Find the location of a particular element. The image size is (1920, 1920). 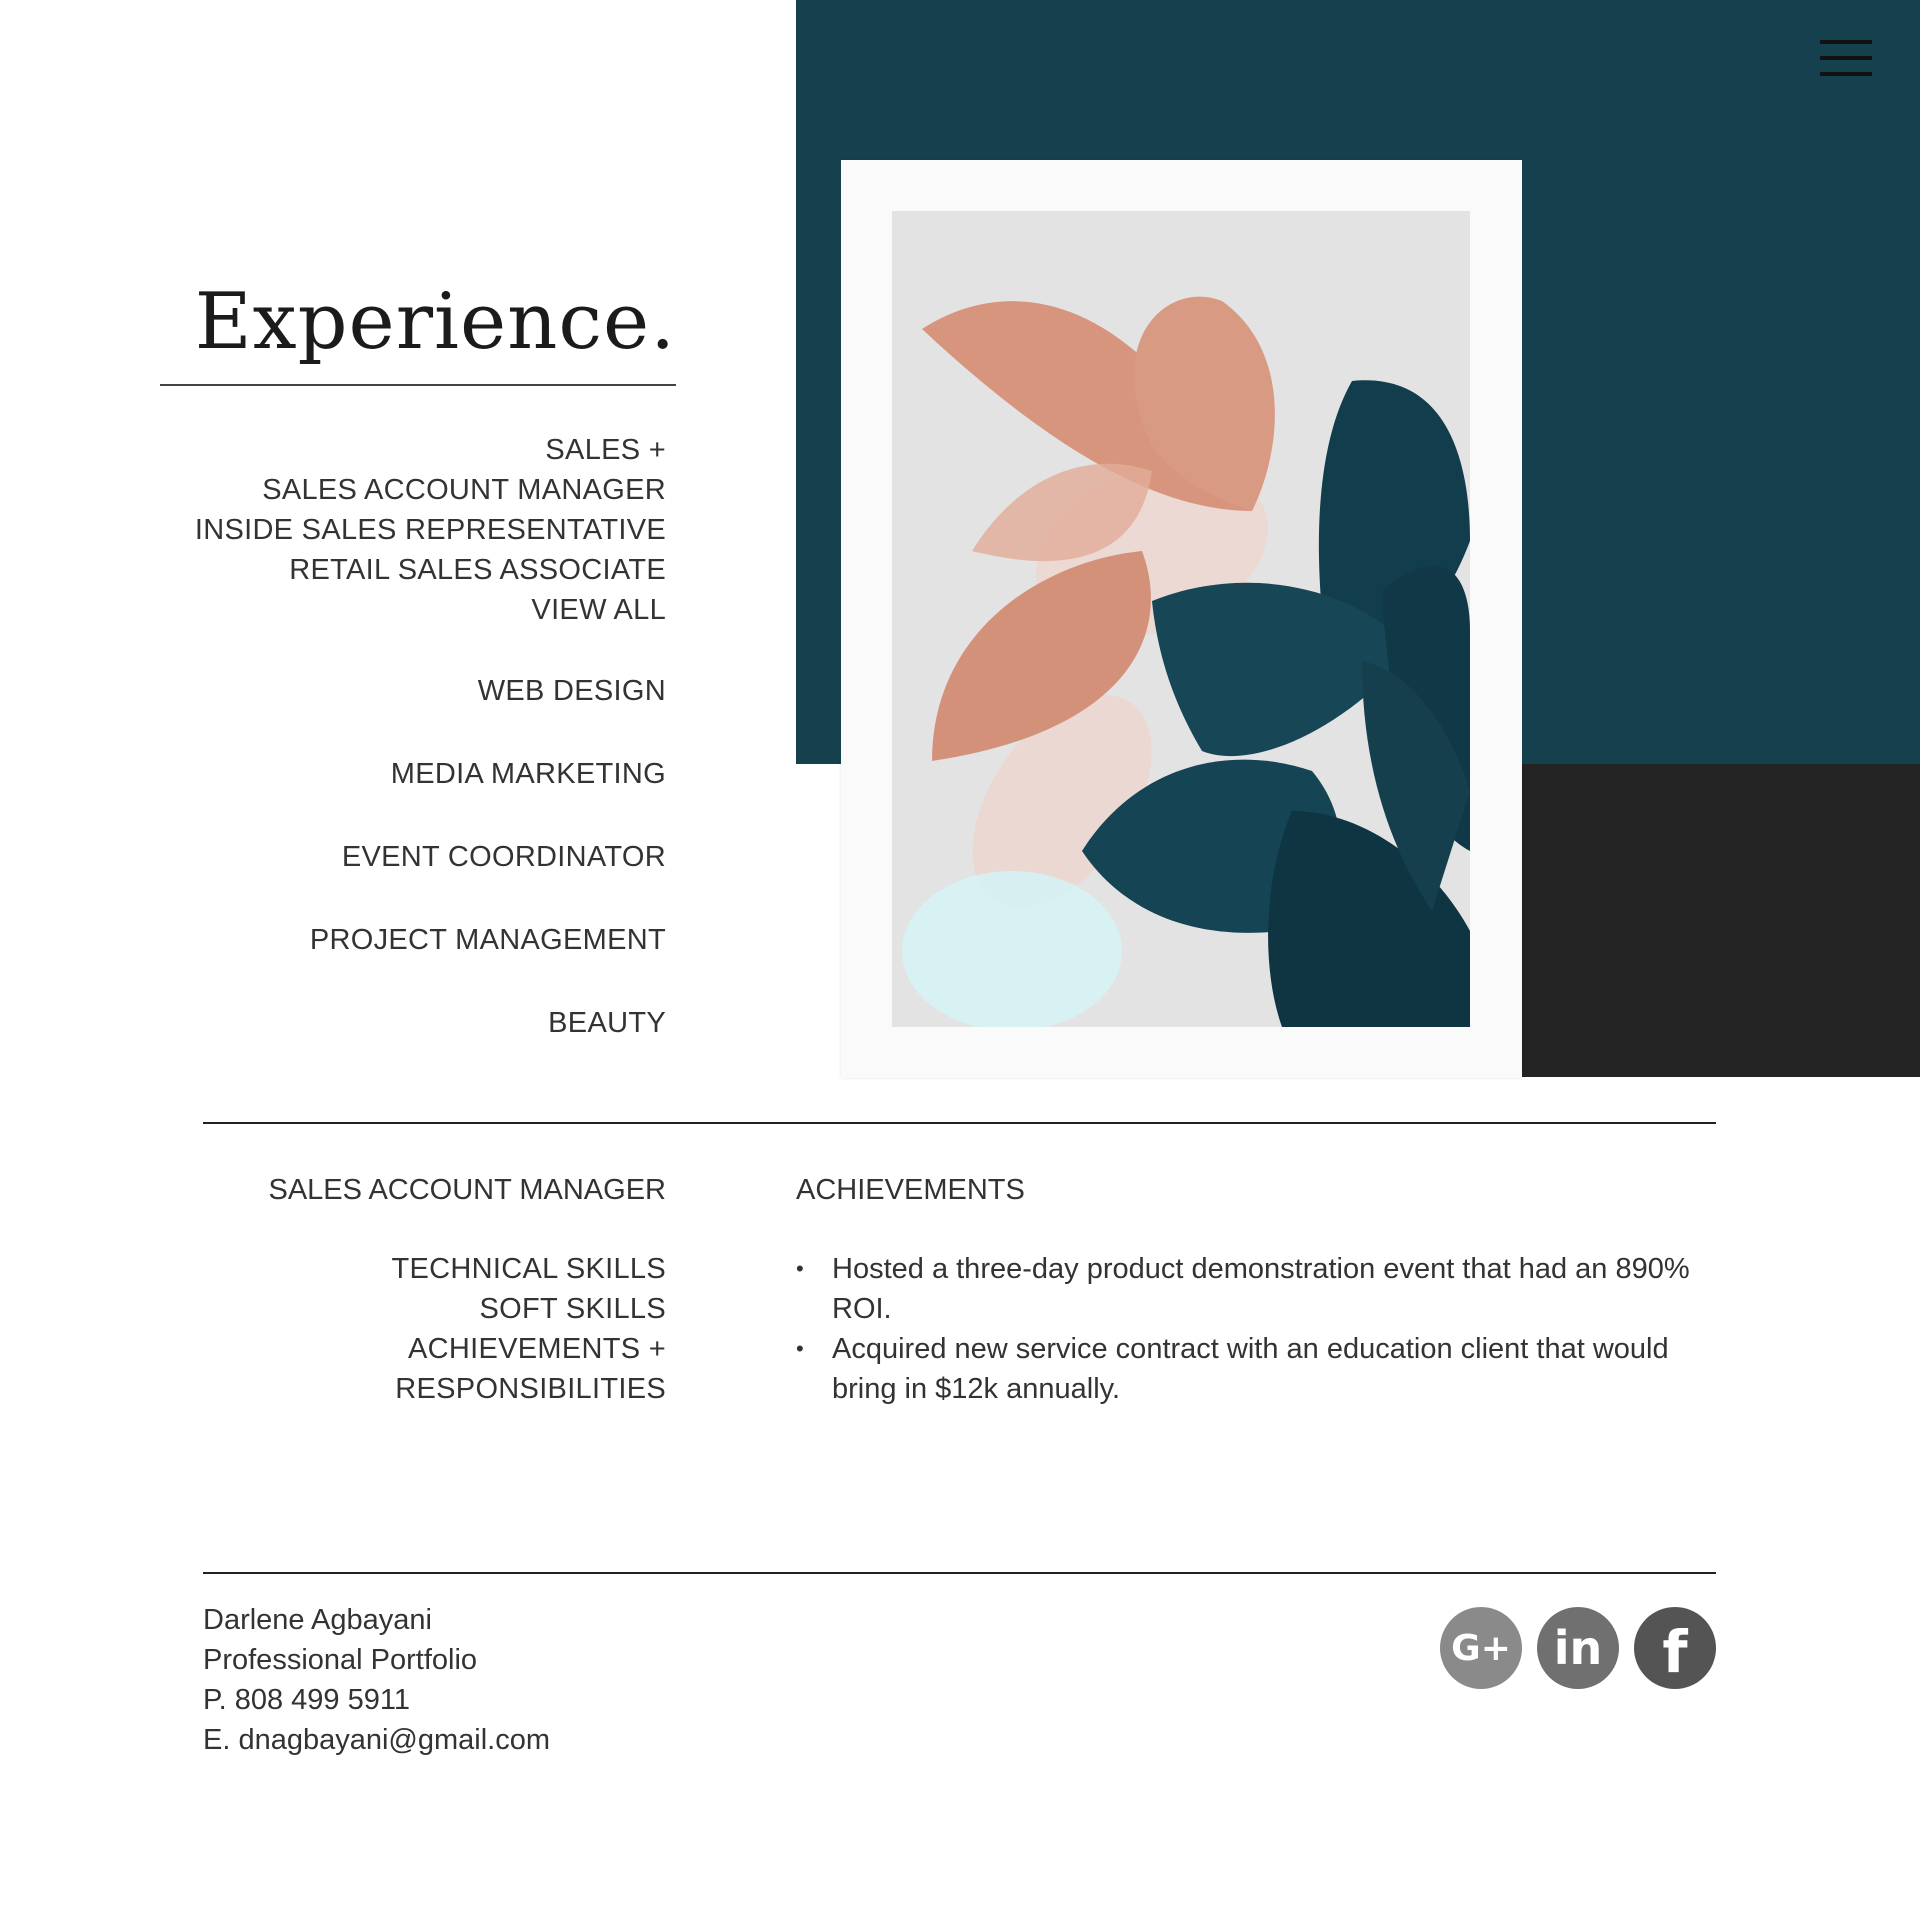

footer-email: E. dnagbayani@gmail.com is located at coordinates (377, 1740).